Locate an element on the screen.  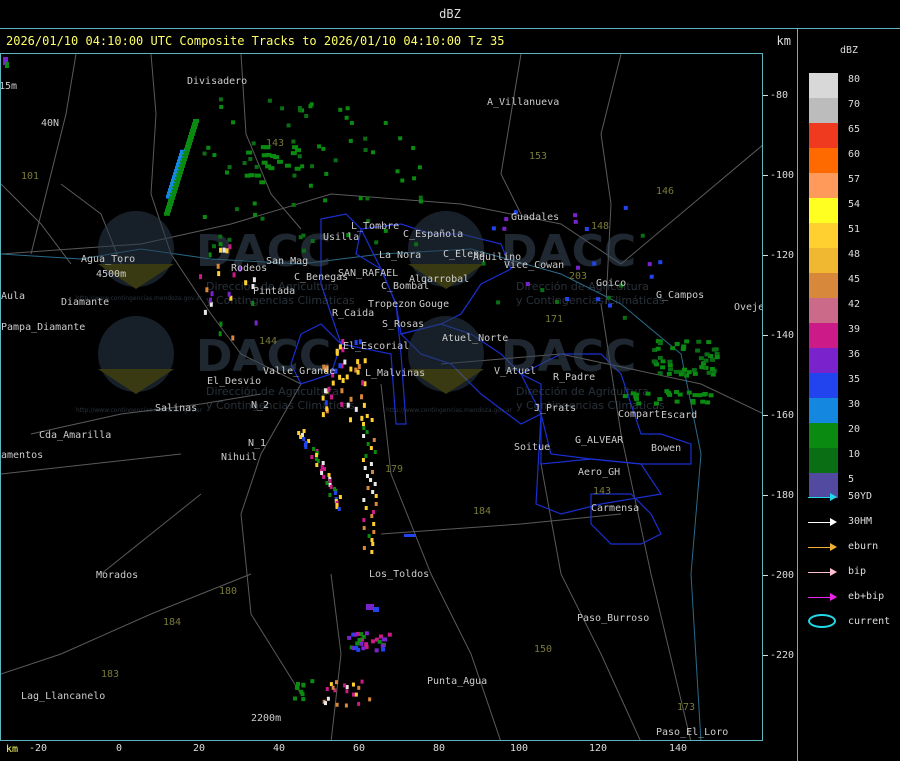
y-tick: -80 is located at coordinates (775, 95).